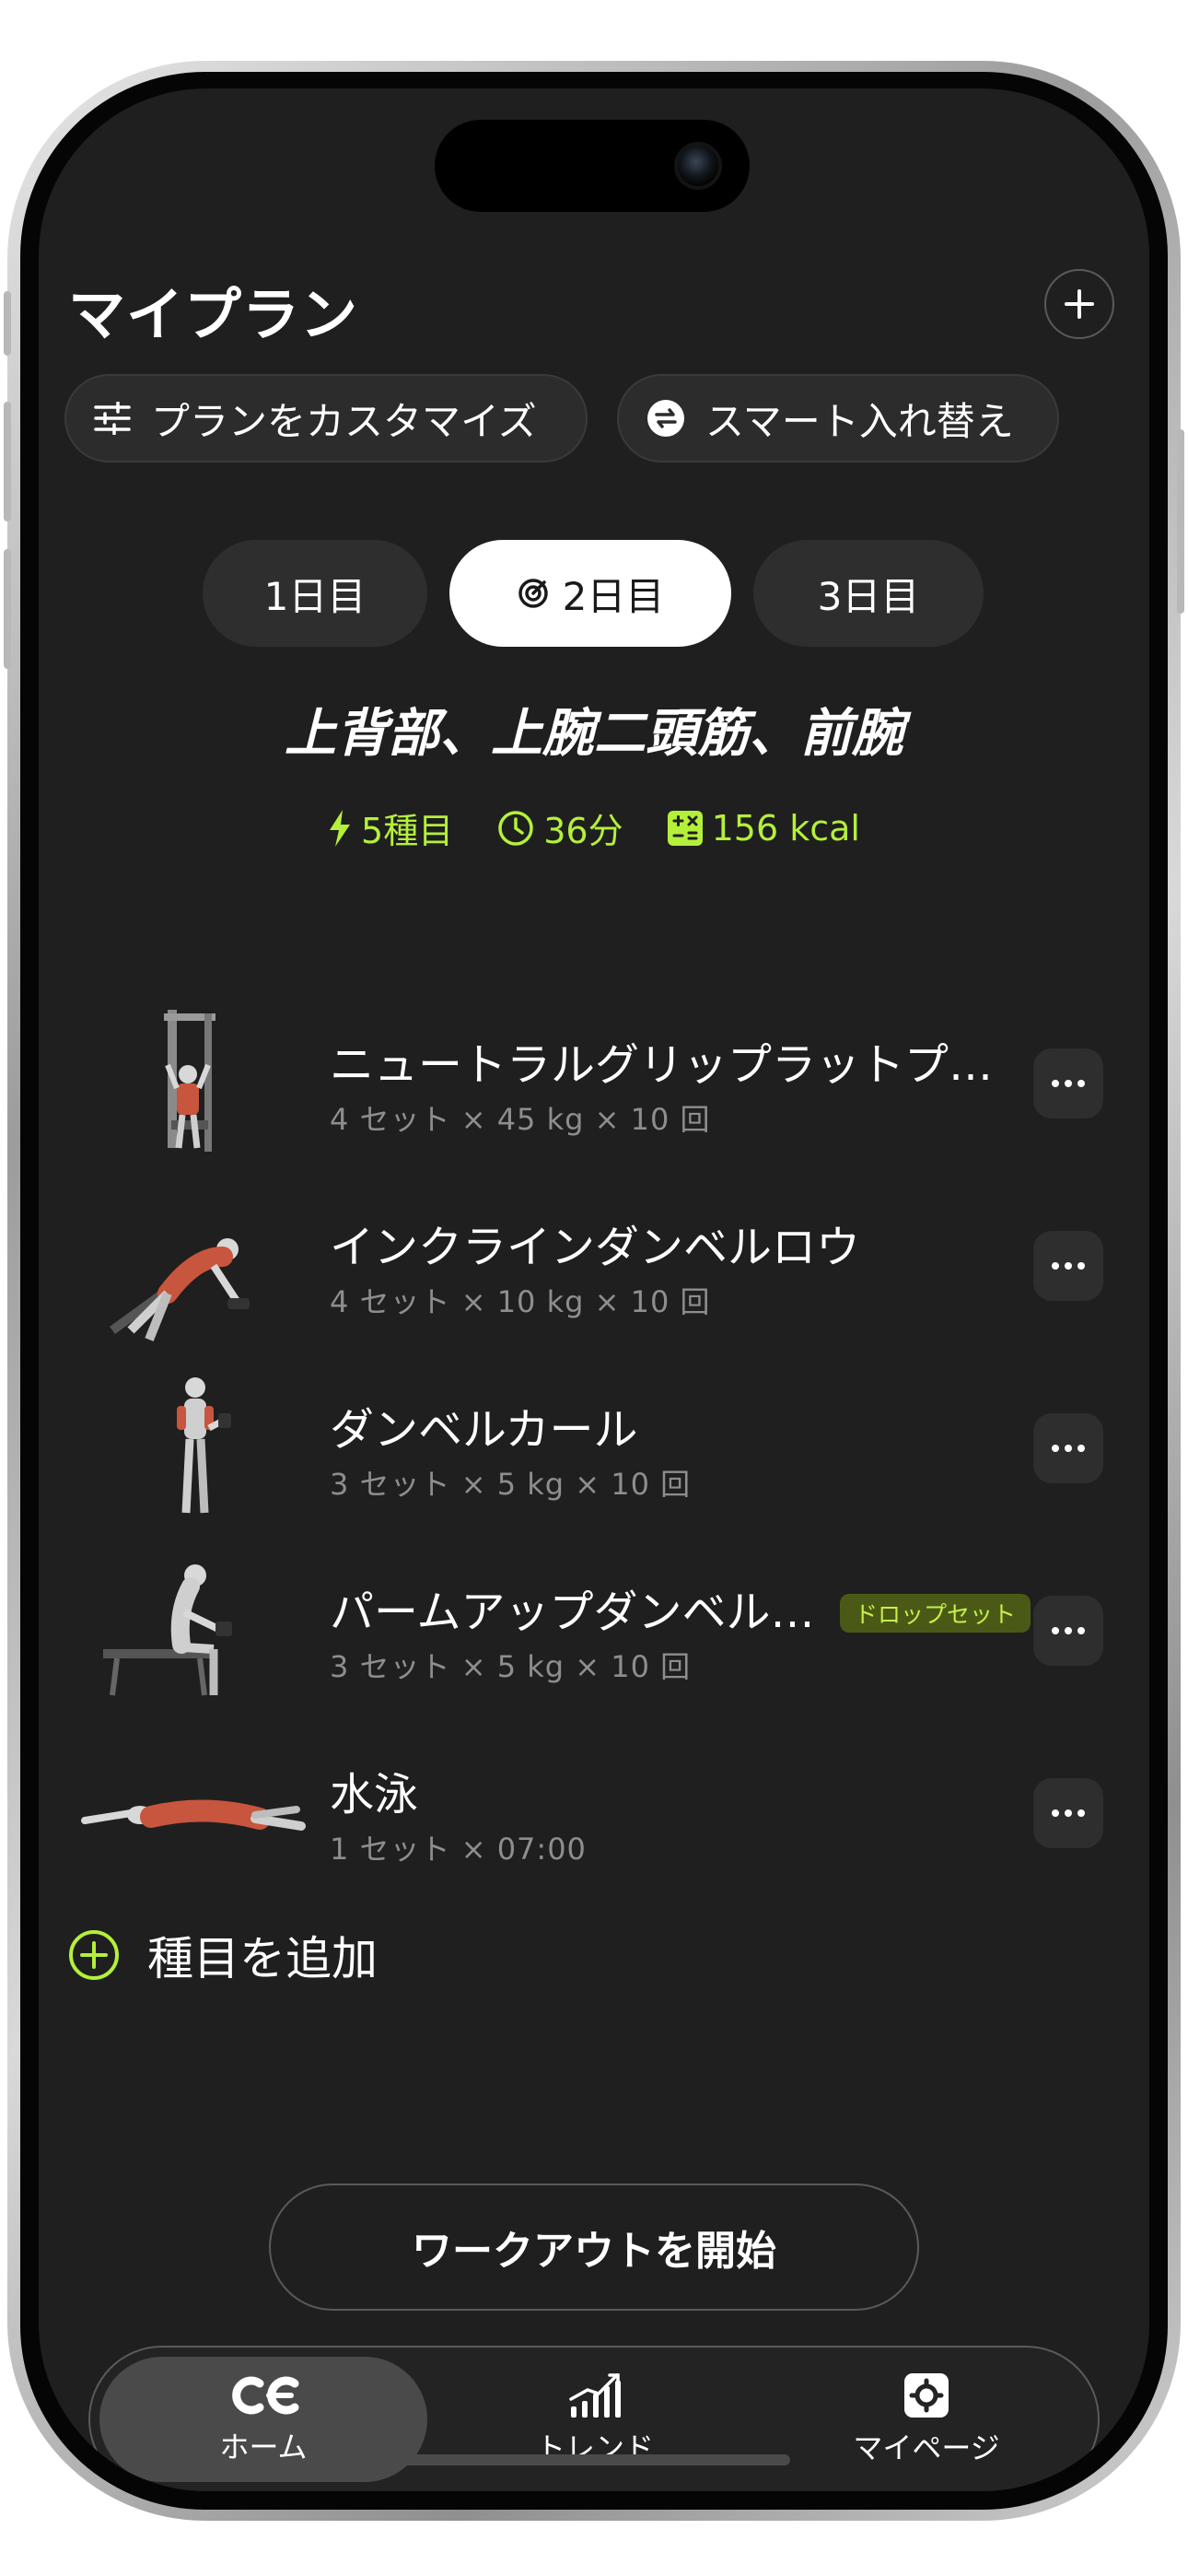  I want to click on tab-day-3-label: 3日目, so click(869, 596).